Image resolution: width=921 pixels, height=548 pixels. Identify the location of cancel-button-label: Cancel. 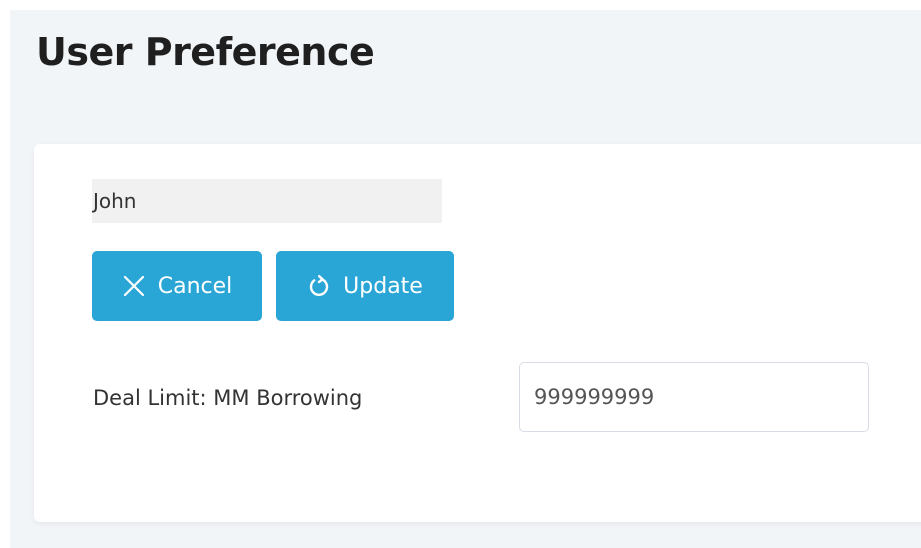
(195, 286).